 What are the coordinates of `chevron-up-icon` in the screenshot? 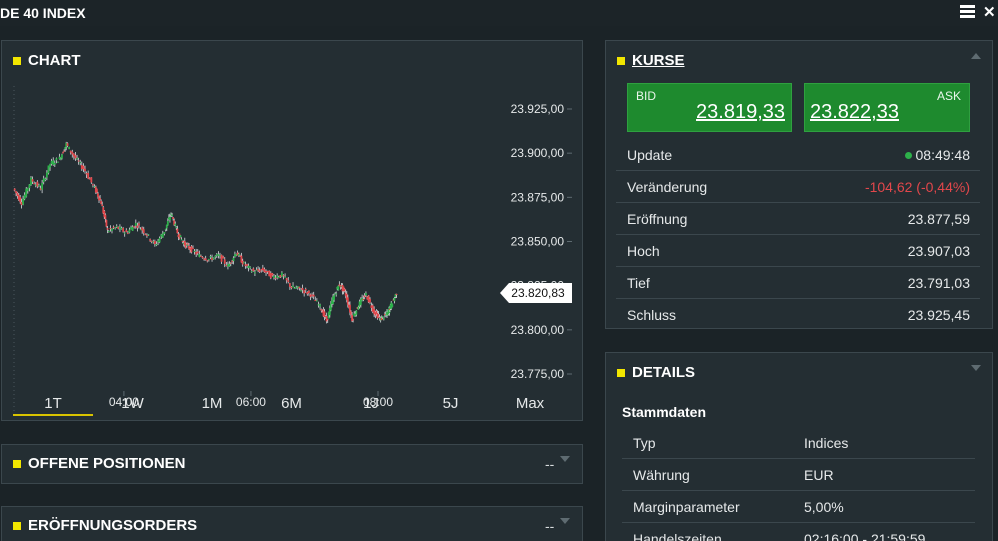 It's located at (976, 56).